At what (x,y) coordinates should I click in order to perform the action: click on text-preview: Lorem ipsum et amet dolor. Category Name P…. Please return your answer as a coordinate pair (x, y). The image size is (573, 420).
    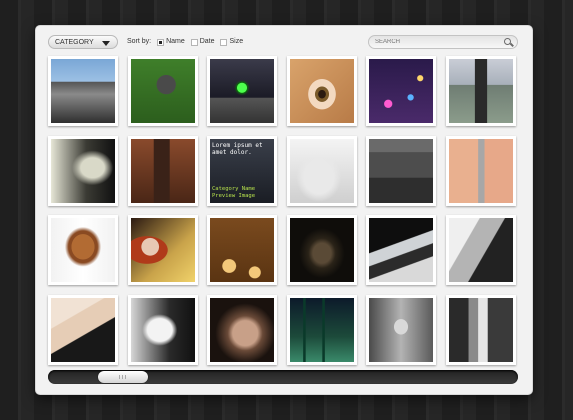
    Looking at the image, I should click on (242, 170).